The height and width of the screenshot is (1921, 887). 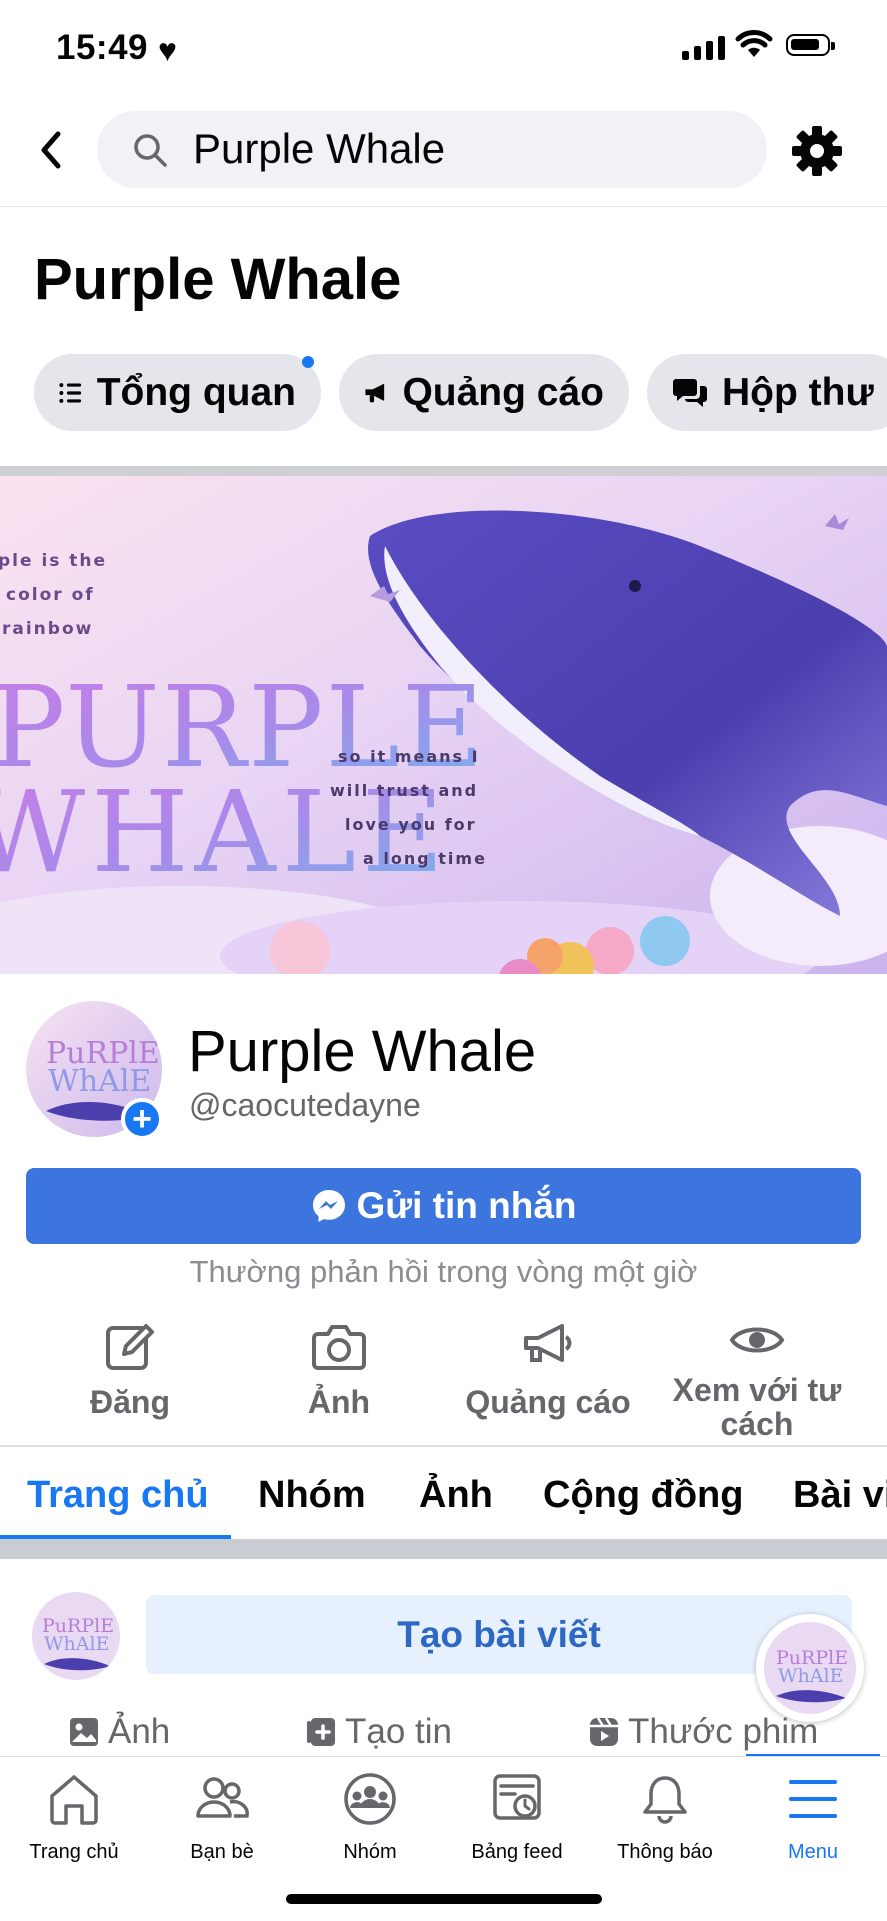 What do you see at coordinates (130, 1402) in the screenshot?
I see `action-label: Đăng` at bounding box center [130, 1402].